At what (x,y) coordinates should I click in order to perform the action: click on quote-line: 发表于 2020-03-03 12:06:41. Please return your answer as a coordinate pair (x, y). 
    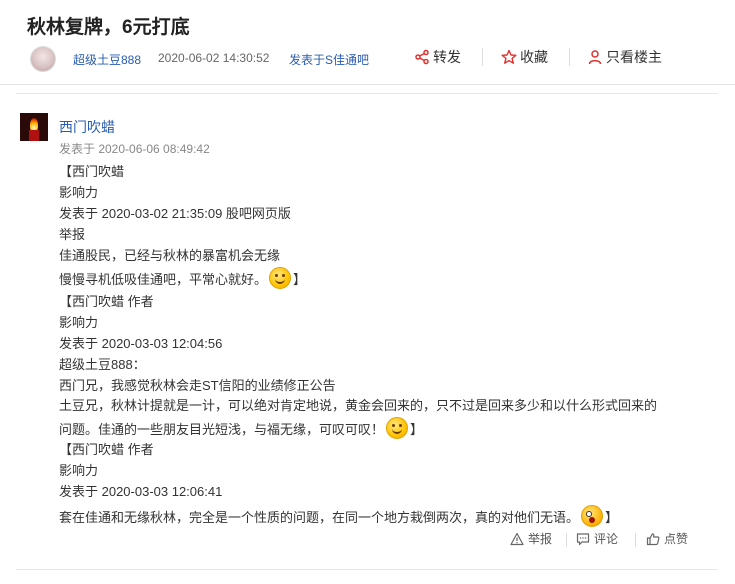
    Looking at the image, I should click on (141, 491).